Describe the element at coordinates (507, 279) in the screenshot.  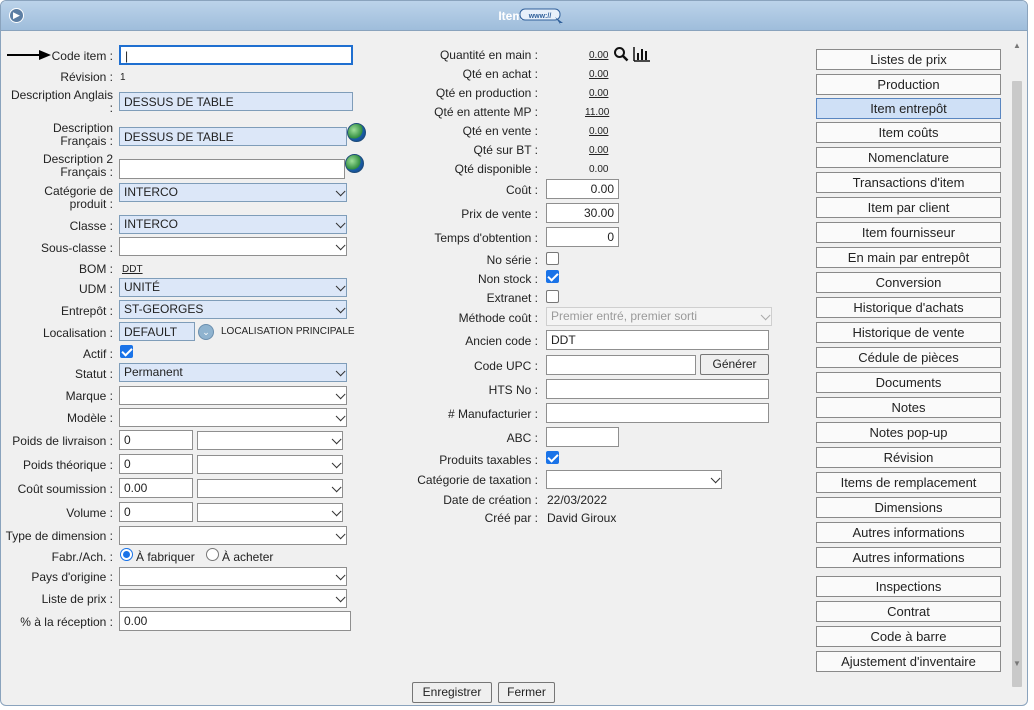
I see `non-stock-label: Non stock :` at that location.